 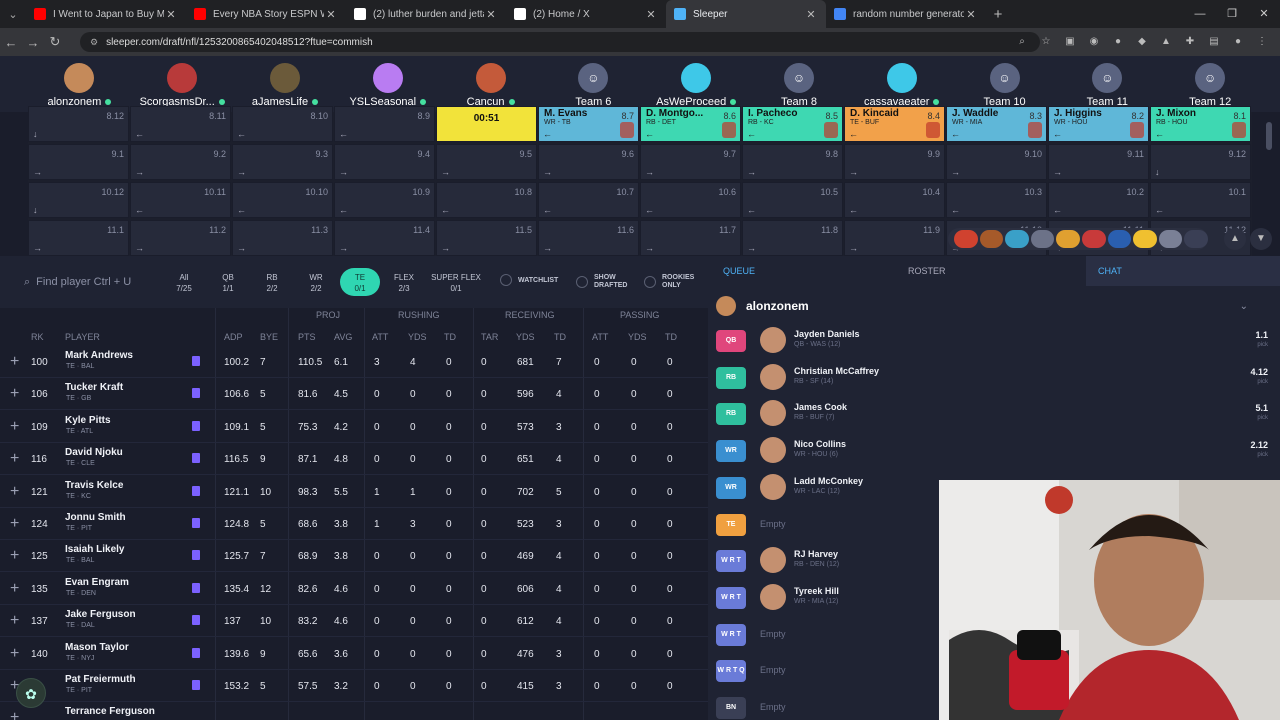 I want to click on header-adp: ADP, so click(x=233, y=337).